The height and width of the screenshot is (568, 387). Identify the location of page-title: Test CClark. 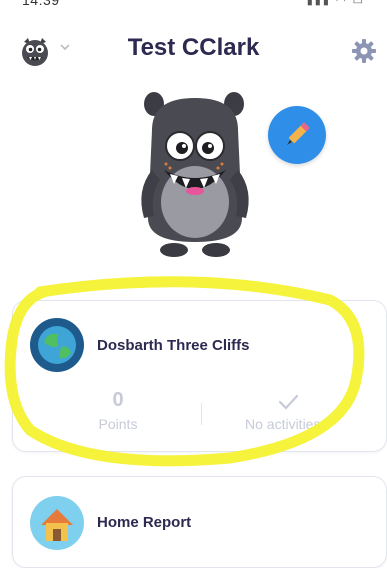
(193, 47).